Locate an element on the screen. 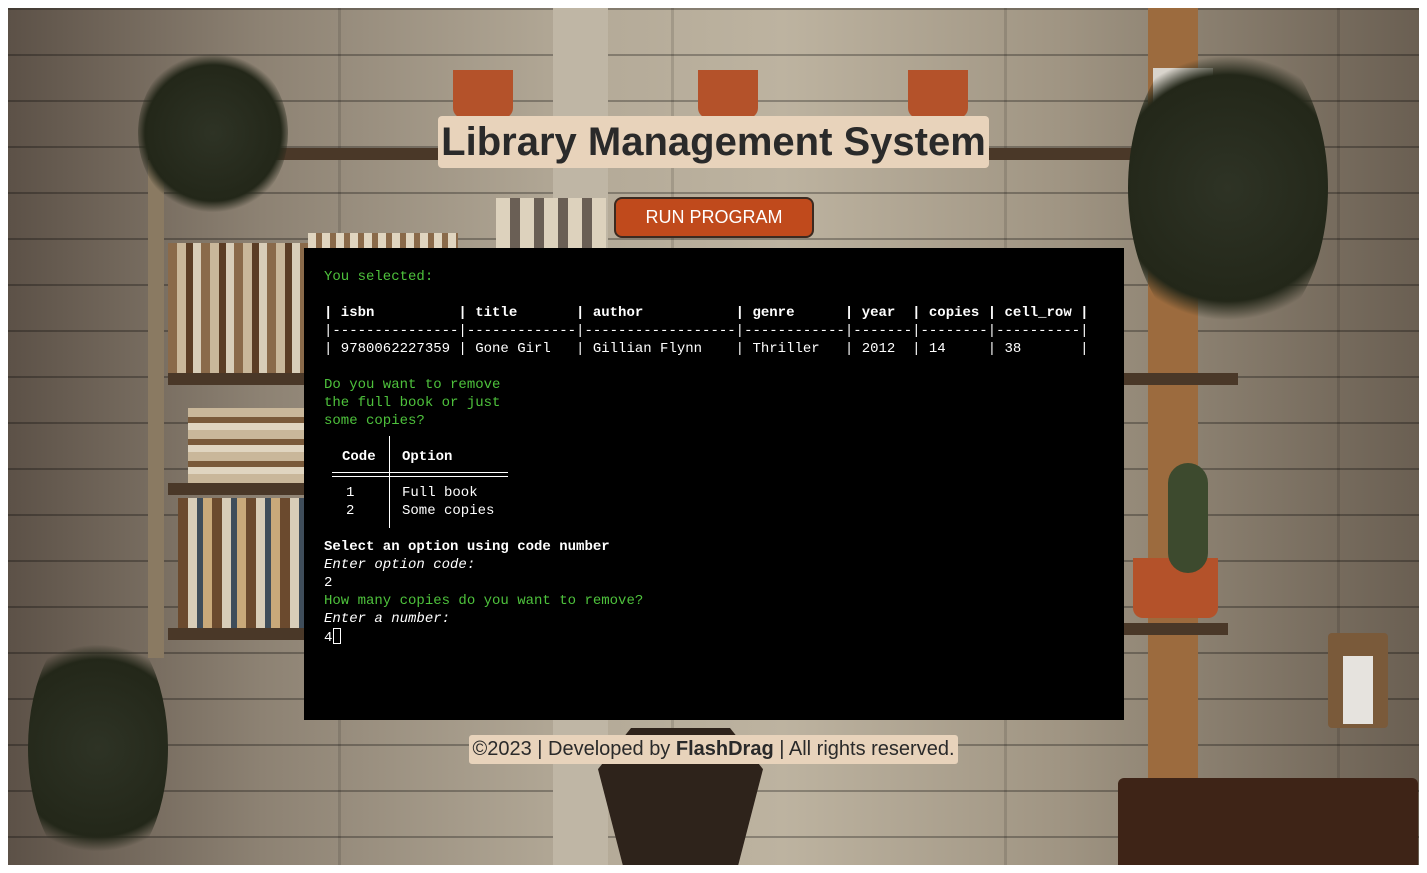  select-prompt: Select an option using code number is located at coordinates (467, 547).